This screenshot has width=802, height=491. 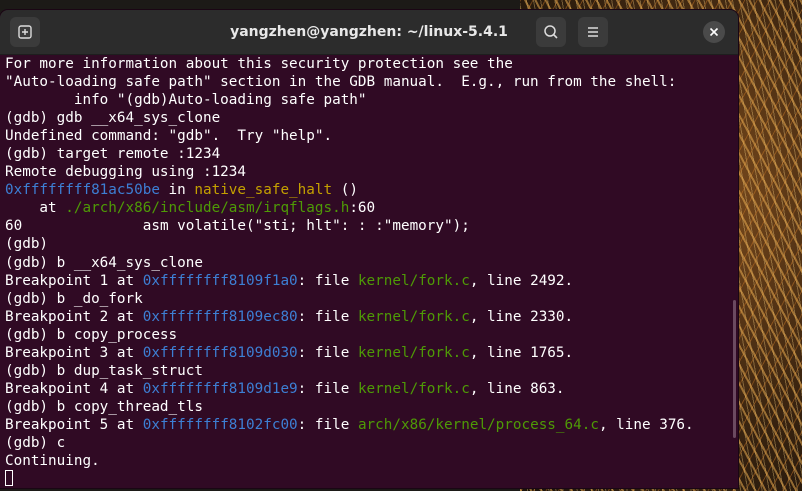 I want to click on terminal-line: (gdb) b __x64_sys_clone, so click(x=371, y=263).